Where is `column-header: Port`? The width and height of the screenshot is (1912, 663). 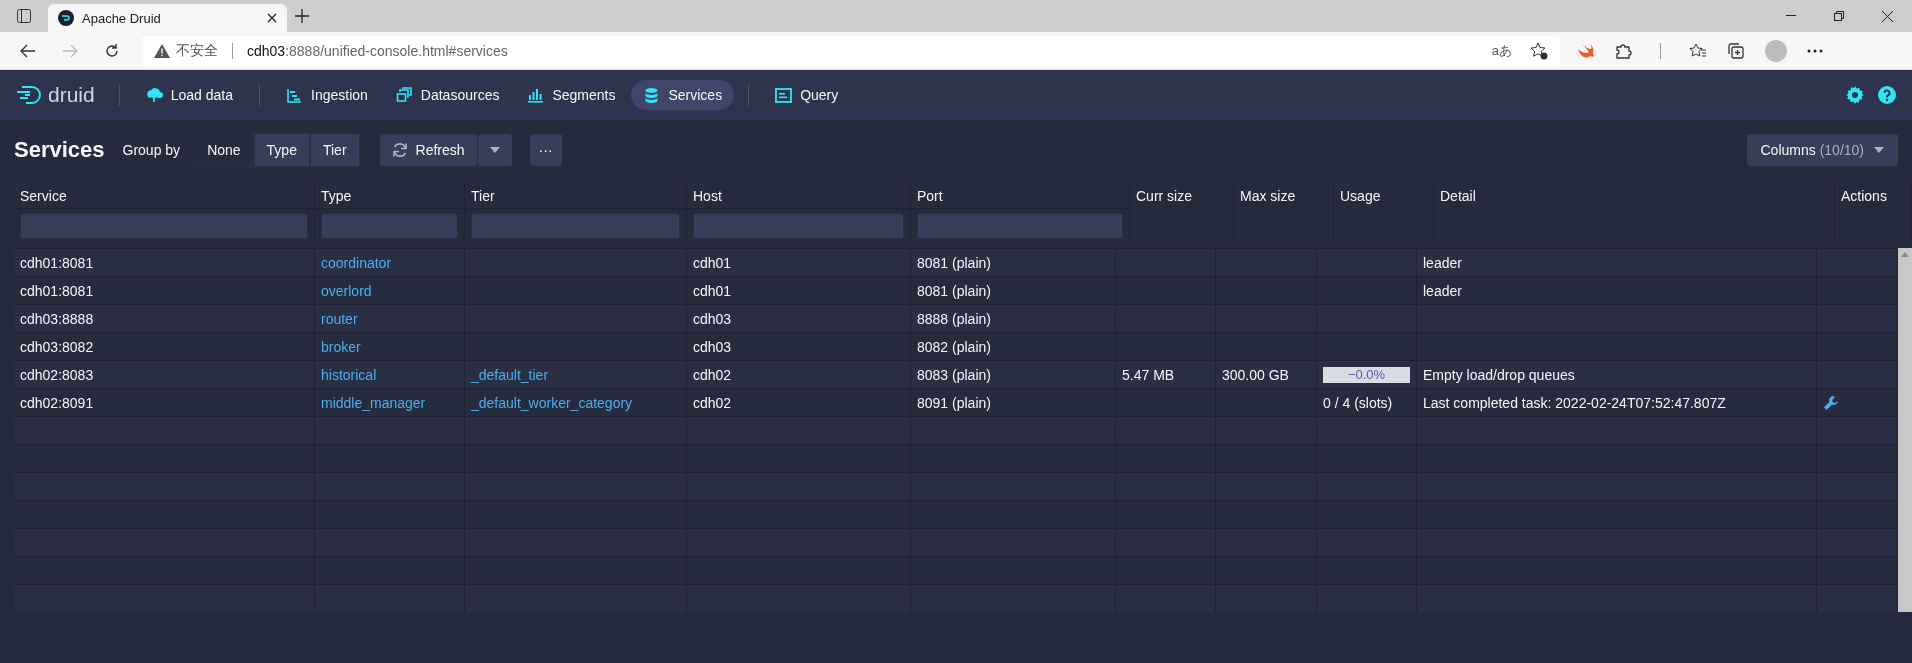
column-header: Port is located at coordinates (1020, 194).